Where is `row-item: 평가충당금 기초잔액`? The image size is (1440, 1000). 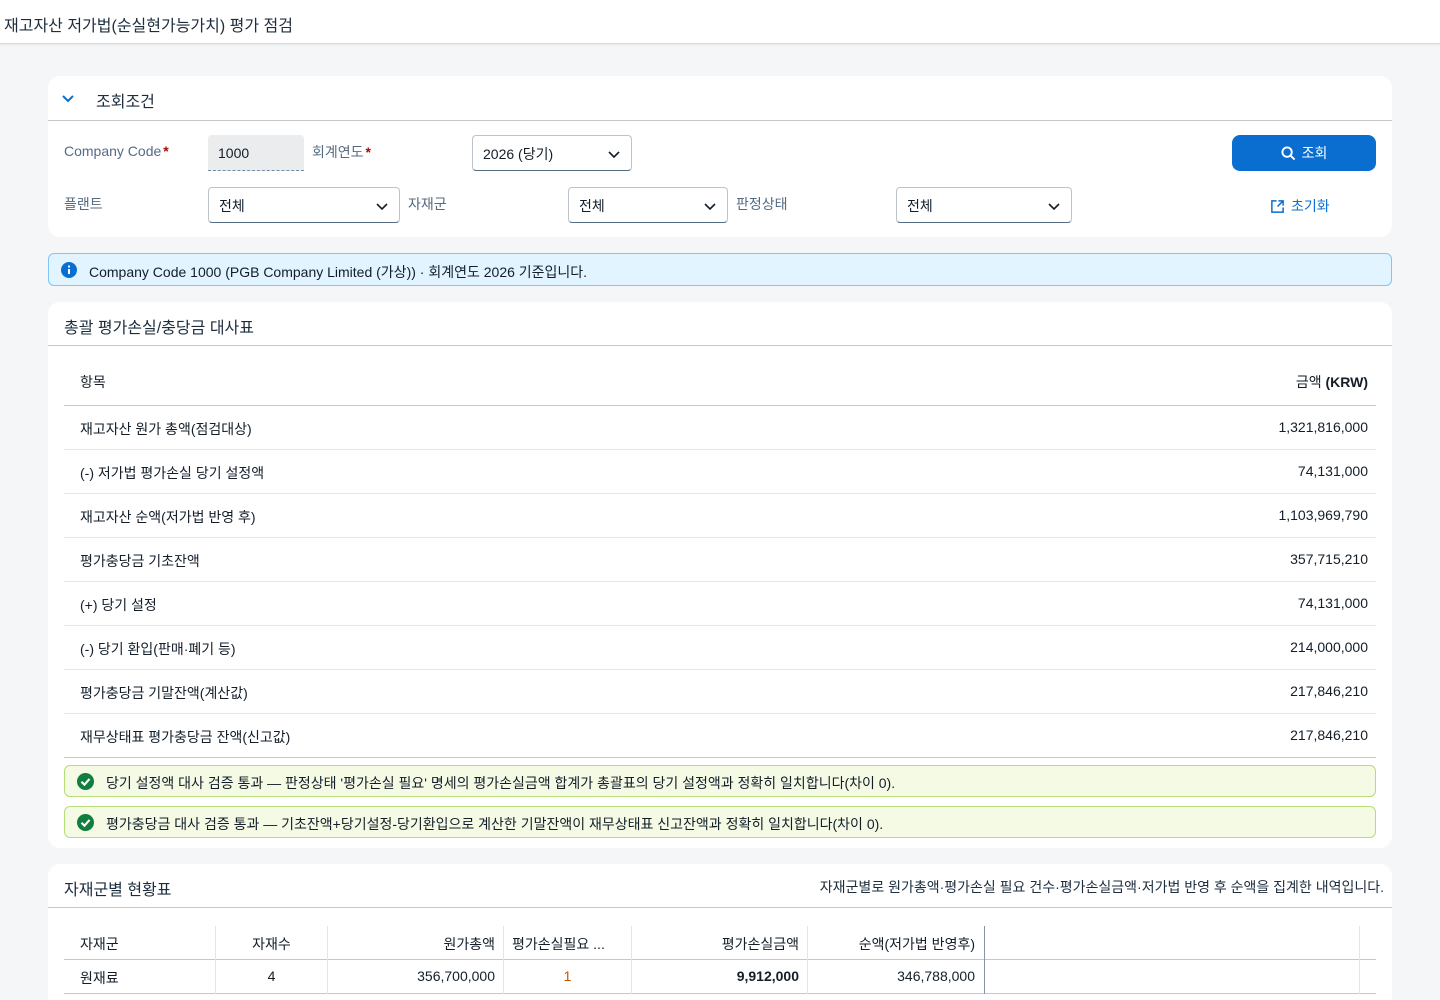 row-item: 평가충당금 기초잔액 is located at coordinates (140, 561).